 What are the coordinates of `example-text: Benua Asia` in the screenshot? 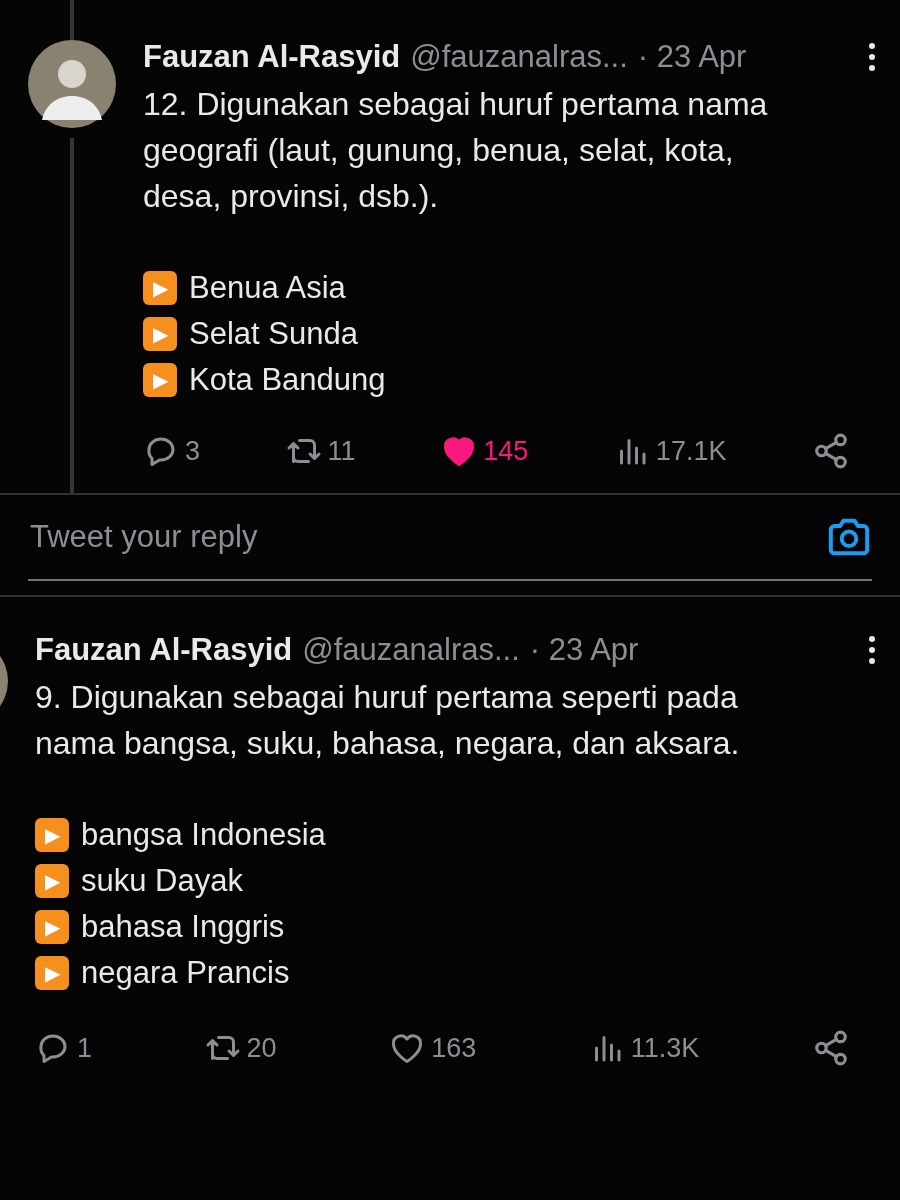 It's located at (267, 287).